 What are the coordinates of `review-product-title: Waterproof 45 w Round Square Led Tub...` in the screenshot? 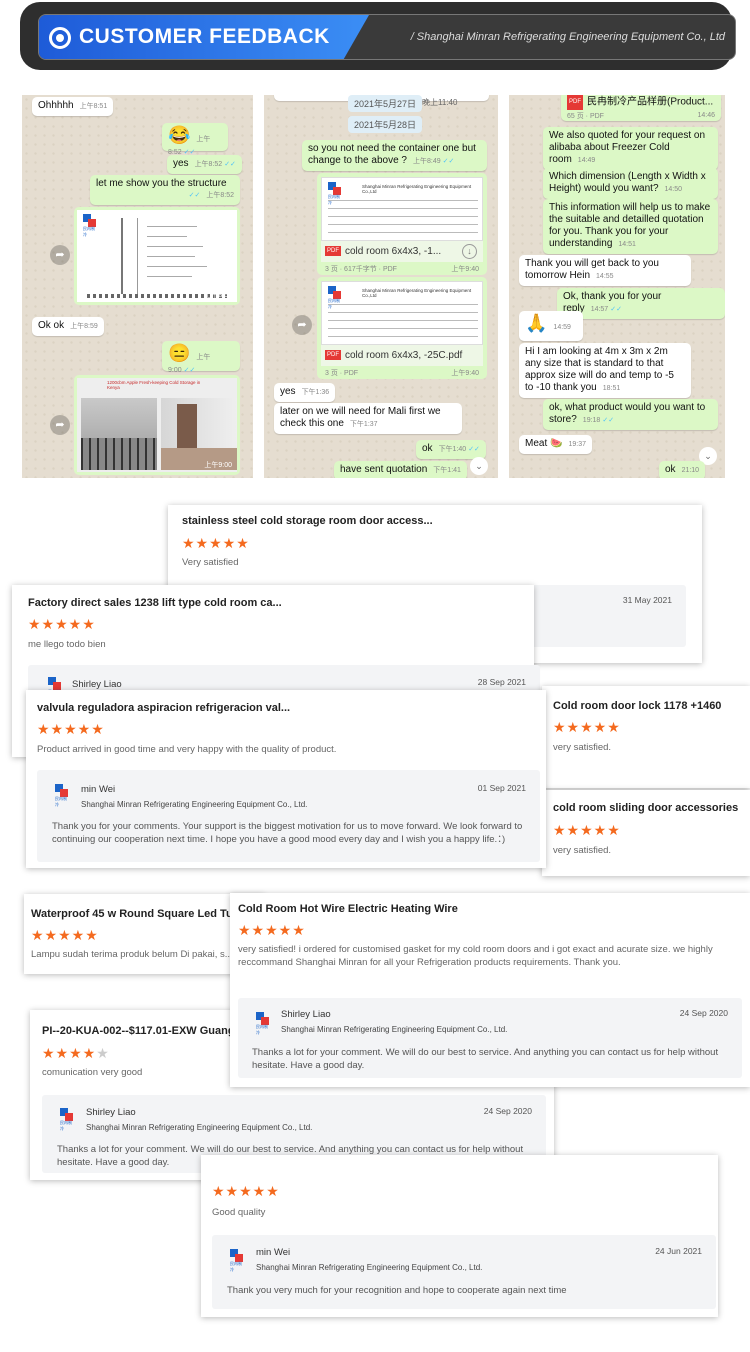 It's located at (146, 914).